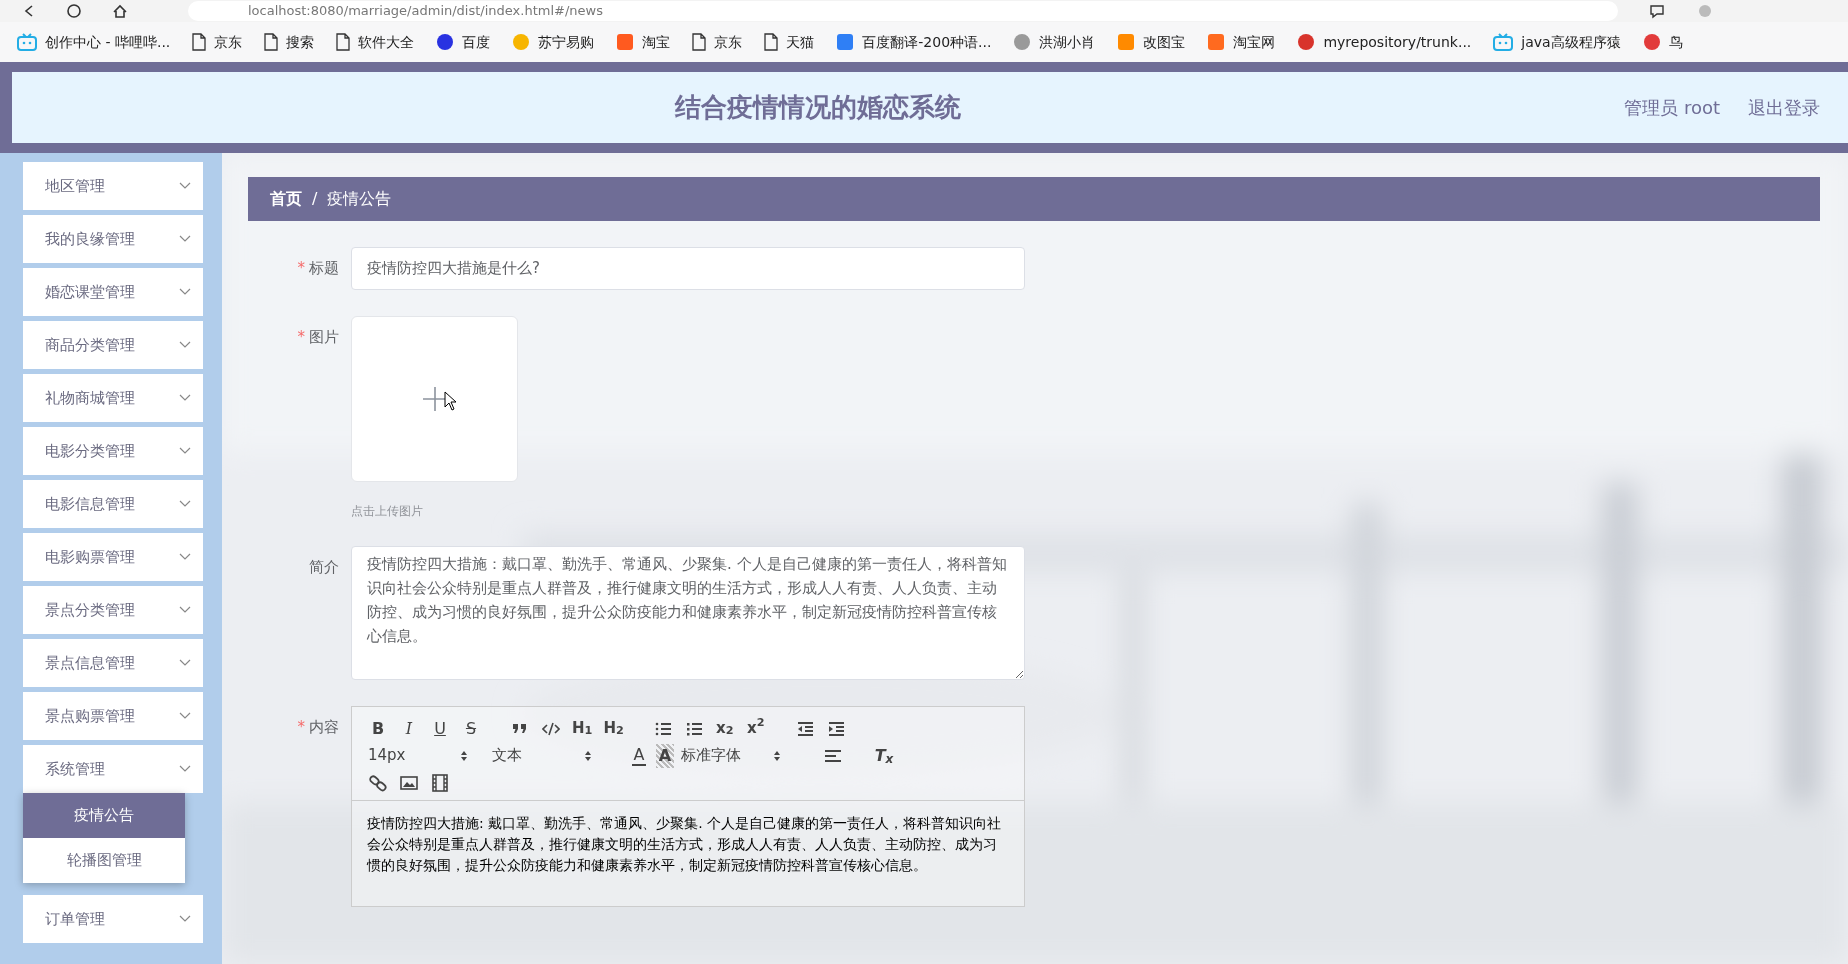  Describe the element at coordinates (1784, 107) in the screenshot. I see `logout-link: 退出登录` at that location.